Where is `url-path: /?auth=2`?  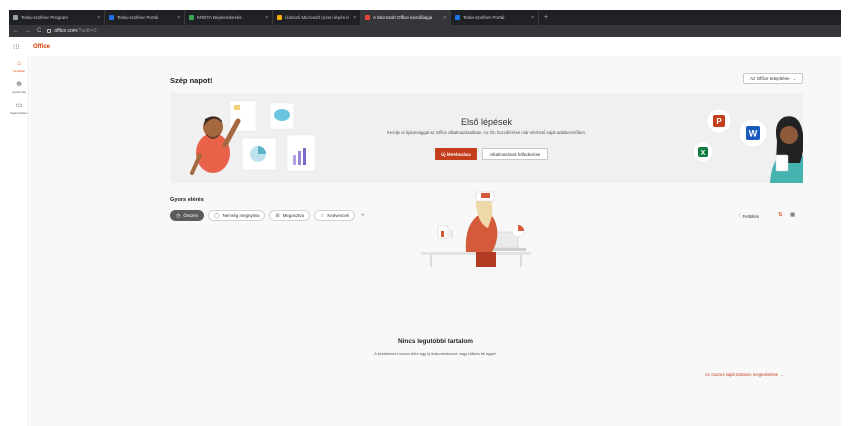 url-path: /?auth=2 is located at coordinates (87, 31).